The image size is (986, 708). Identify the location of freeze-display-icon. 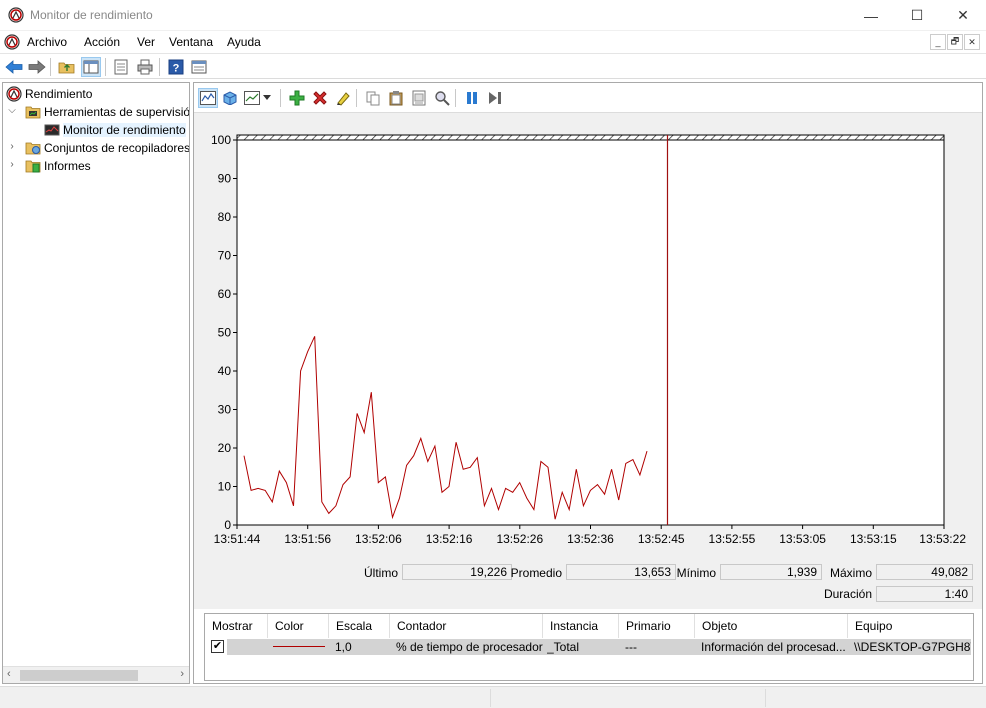
(472, 98).